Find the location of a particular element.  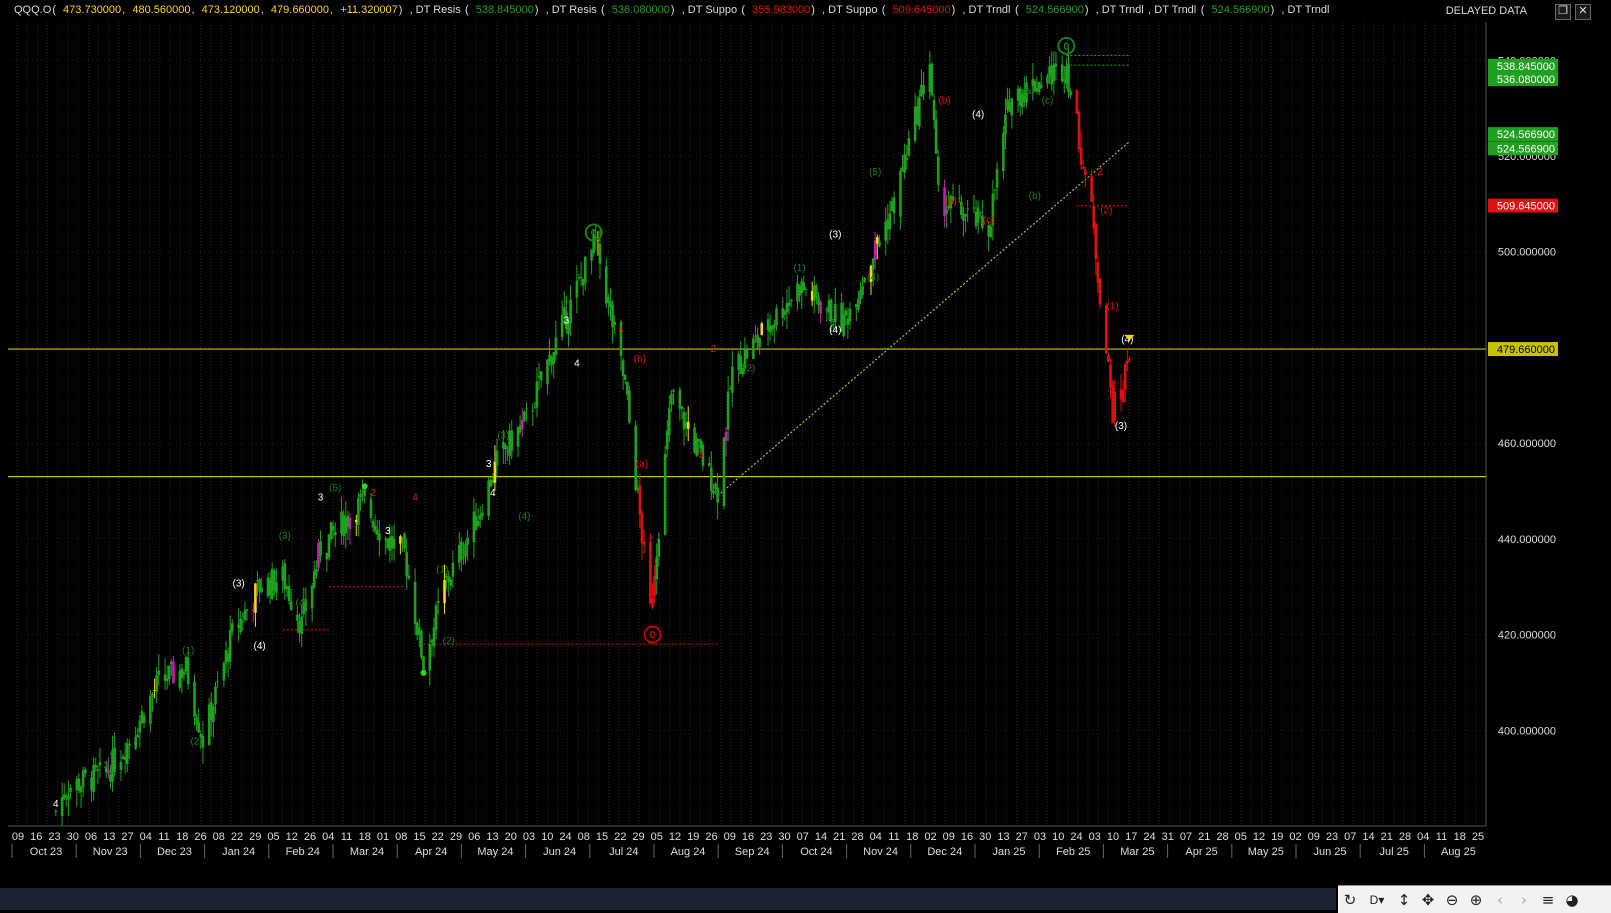

wave-label: (4) is located at coordinates (835, 330).